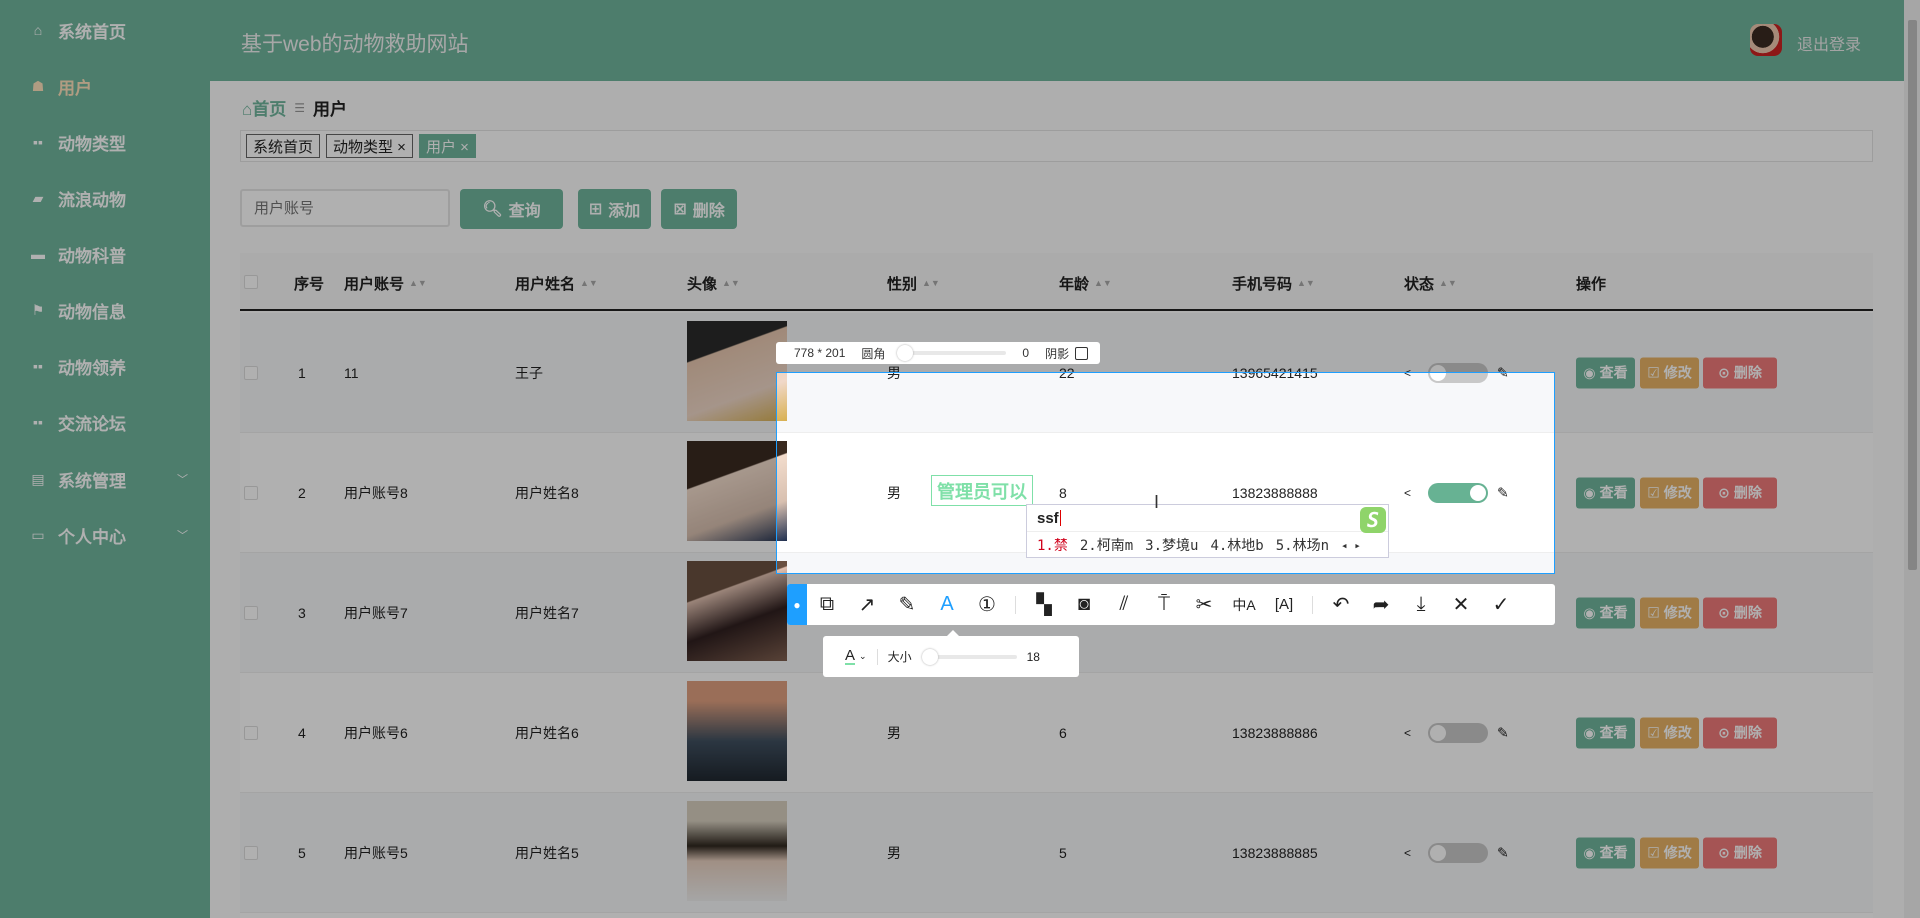 The height and width of the screenshot is (918, 1920). What do you see at coordinates (1085, 283) in the screenshot?
I see `col-age: 年龄 ▲▼` at bounding box center [1085, 283].